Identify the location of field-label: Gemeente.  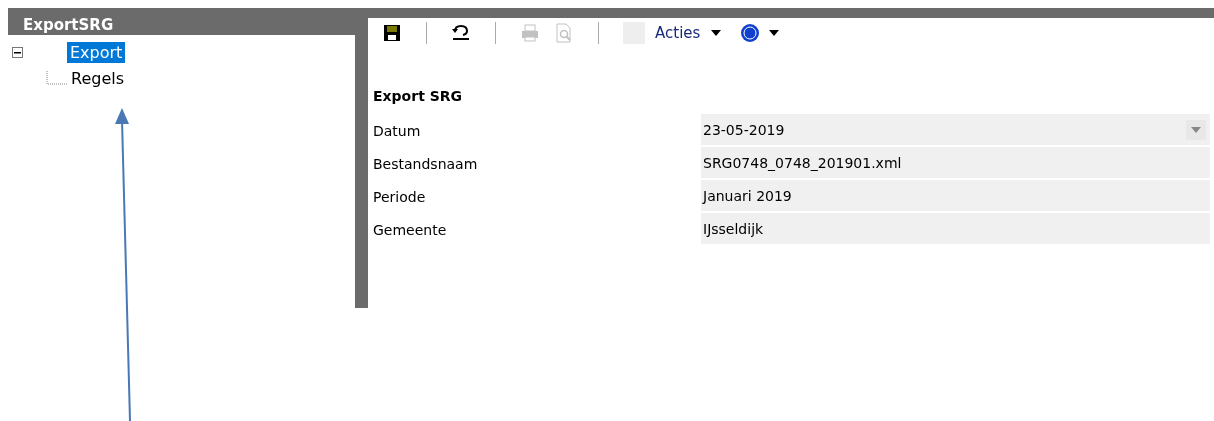
(410, 230).